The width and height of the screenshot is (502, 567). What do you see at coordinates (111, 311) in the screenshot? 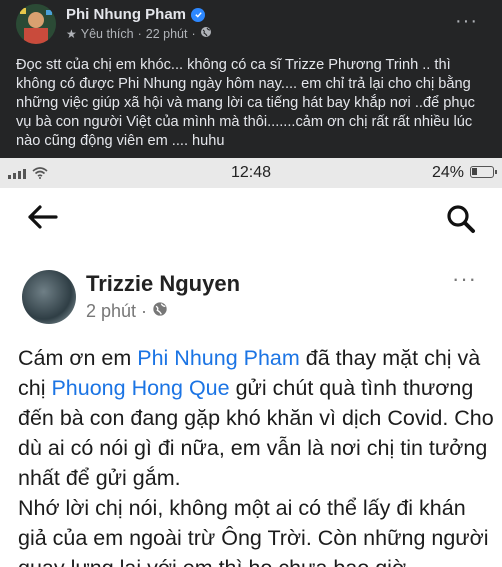
I see `inner-post-time: 2 phút` at bounding box center [111, 311].